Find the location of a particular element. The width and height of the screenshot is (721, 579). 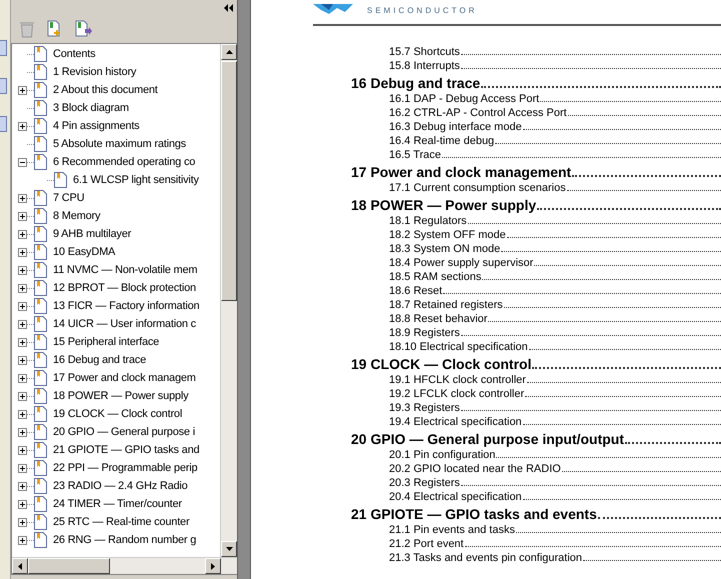

toc-entry: 21.3 Tasks and events pin configuration is located at coordinates (485, 558).